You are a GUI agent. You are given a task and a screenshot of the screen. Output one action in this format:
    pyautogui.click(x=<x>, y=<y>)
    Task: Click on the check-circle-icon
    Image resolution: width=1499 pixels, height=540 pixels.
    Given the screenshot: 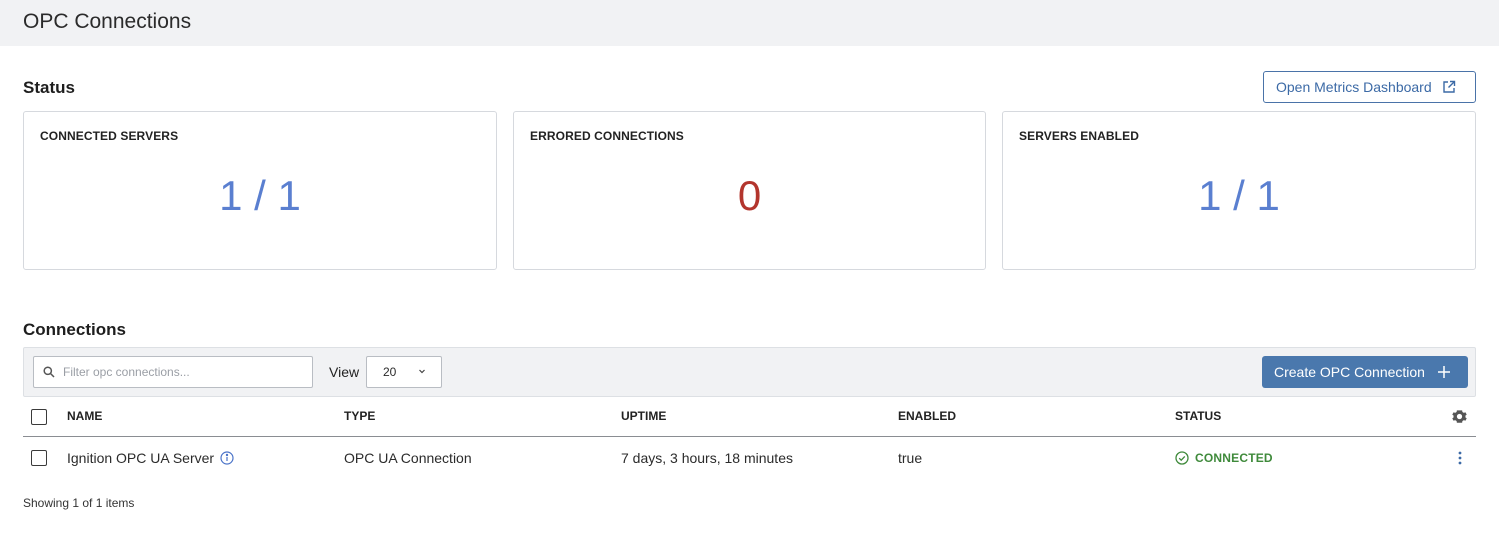 What is the action you would take?
    pyautogui.click(x=1182, y=458)
    